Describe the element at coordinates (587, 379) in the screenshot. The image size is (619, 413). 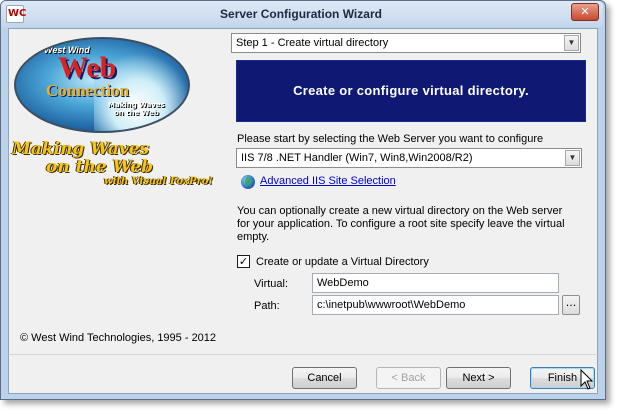
I see `mouse-cursor-icon` at that location.